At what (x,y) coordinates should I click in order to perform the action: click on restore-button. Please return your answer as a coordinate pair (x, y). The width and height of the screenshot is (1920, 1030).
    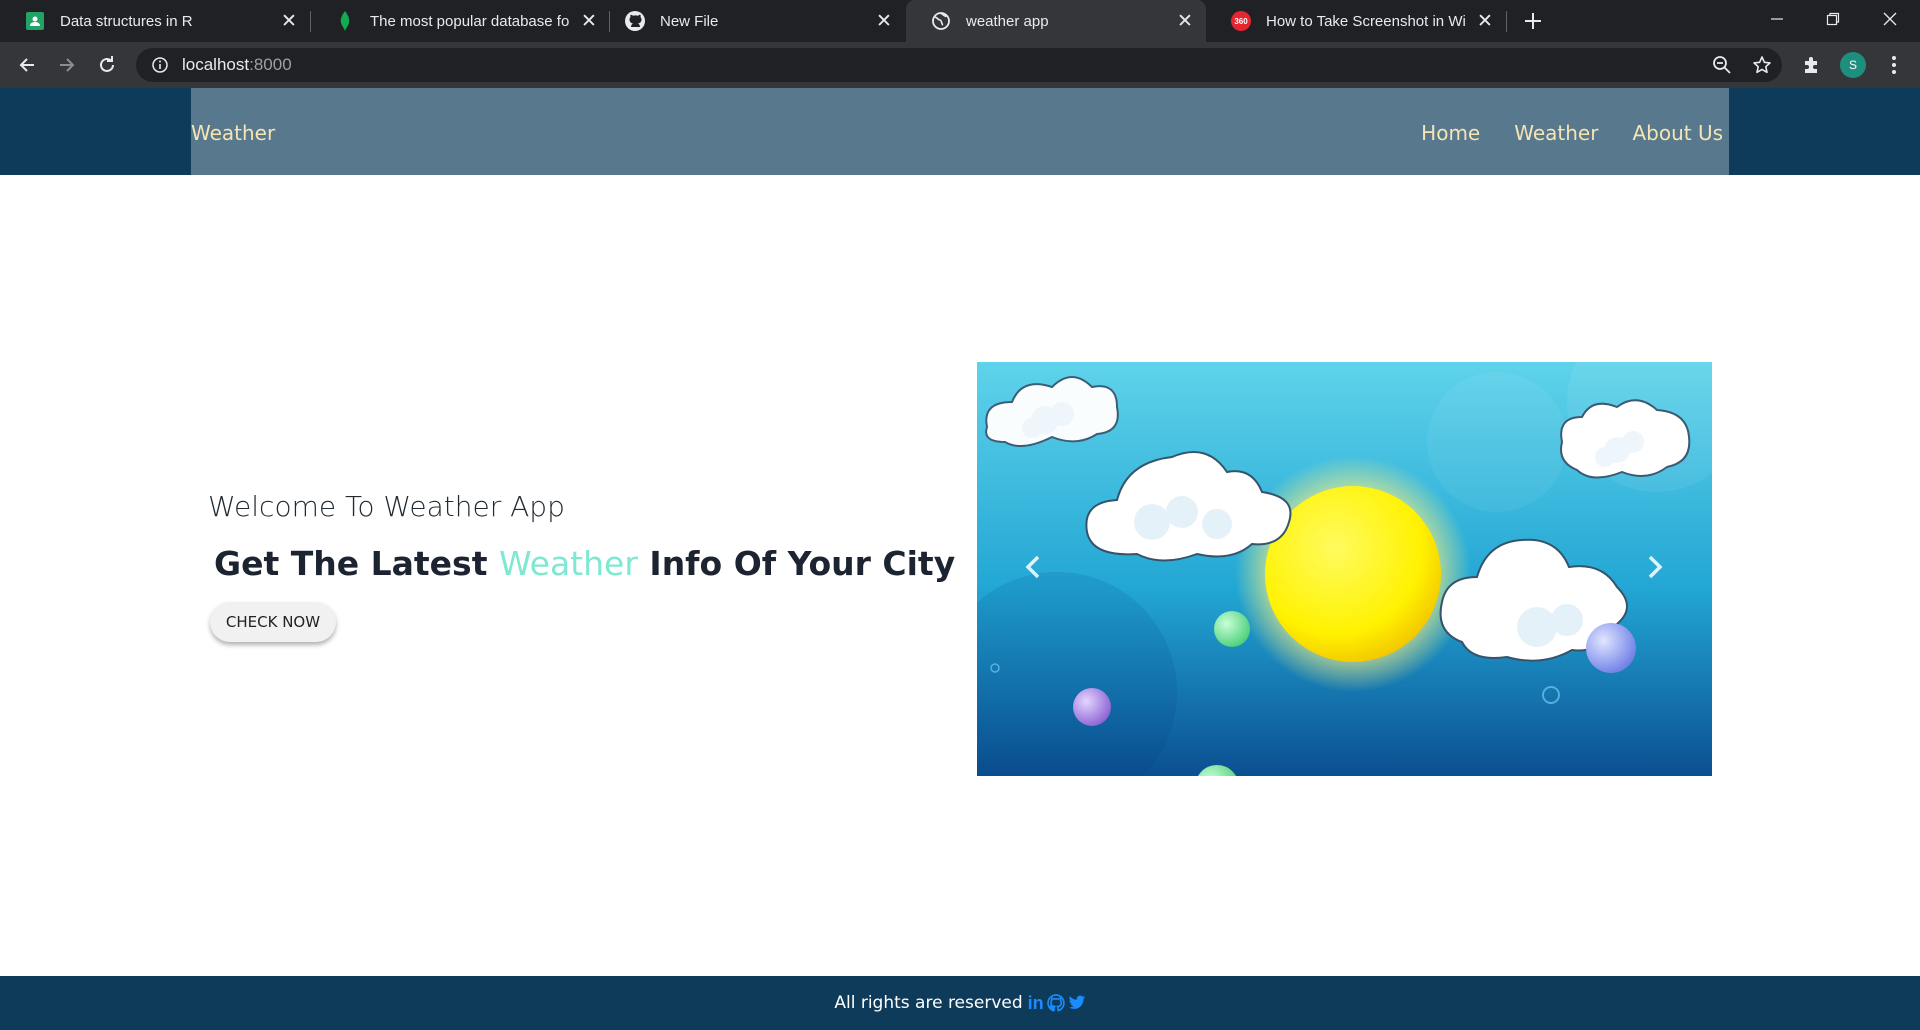
    Looking at the image, I should click on (1833, 19).